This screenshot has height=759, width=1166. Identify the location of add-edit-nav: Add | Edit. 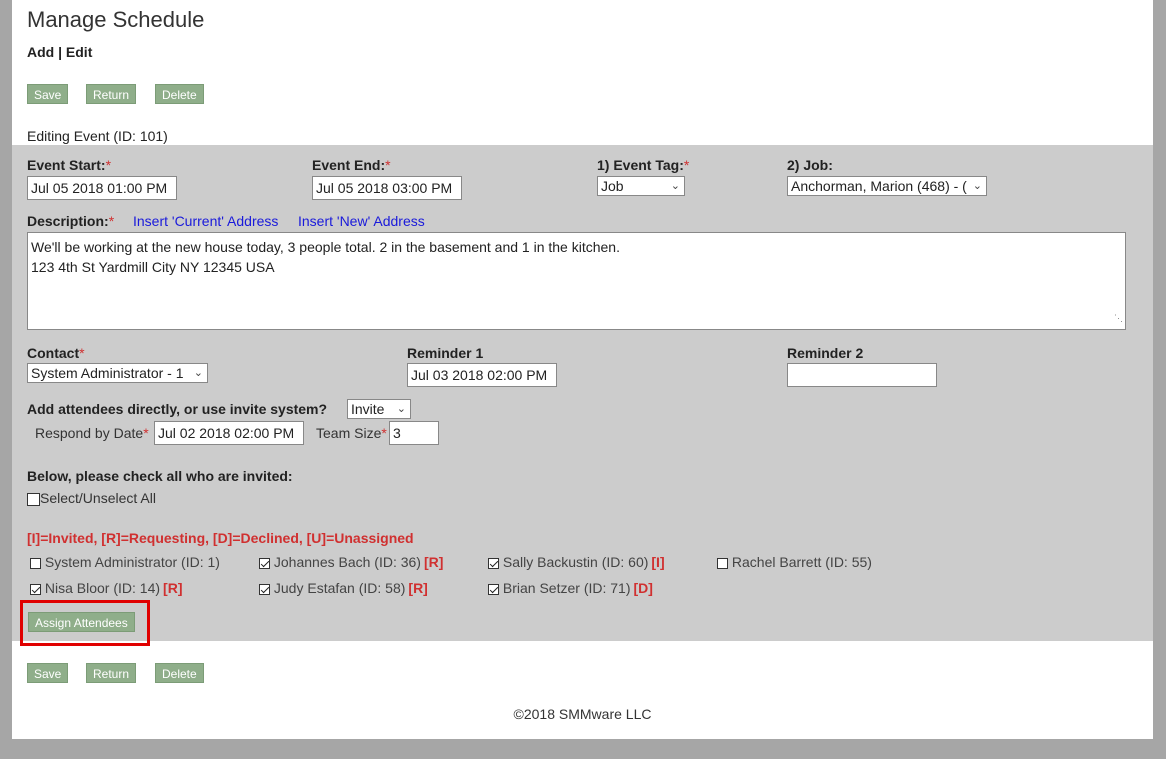
(60, 52).